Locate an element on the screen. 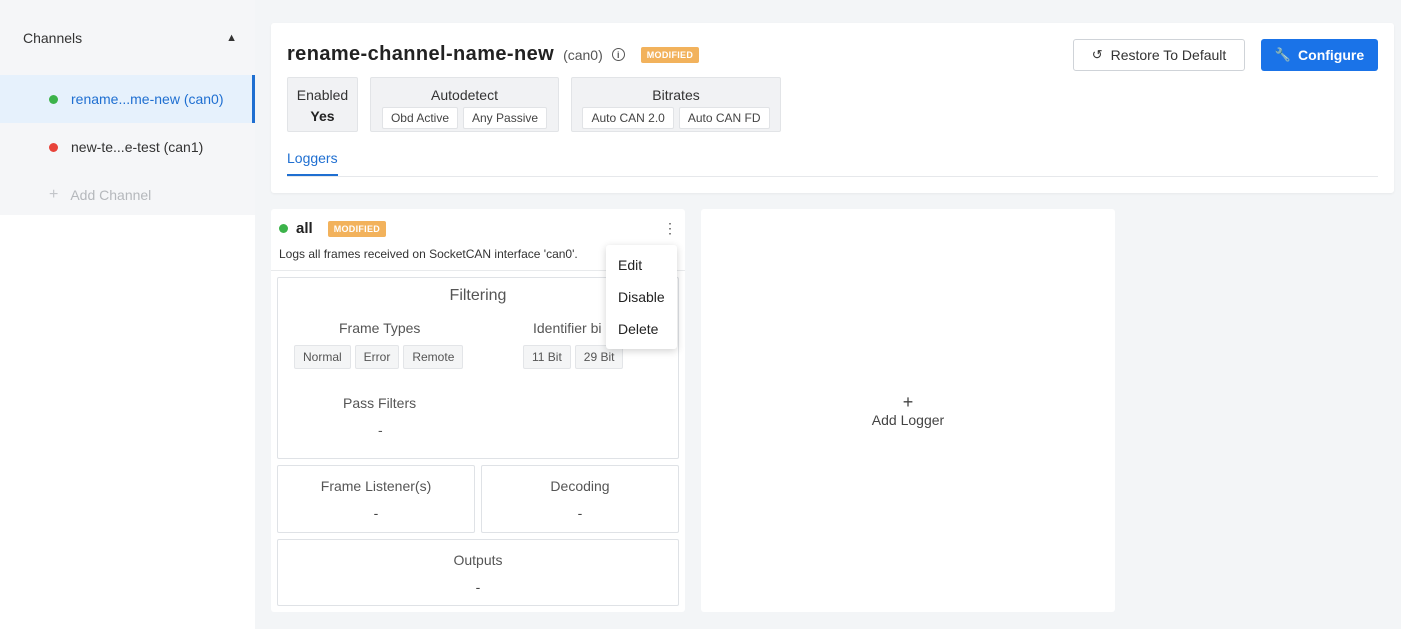 The width and height of the screenshot is (1401, 629). frame-listeners-box: Frame Listener(s) - is located at coordinates (376, 499).